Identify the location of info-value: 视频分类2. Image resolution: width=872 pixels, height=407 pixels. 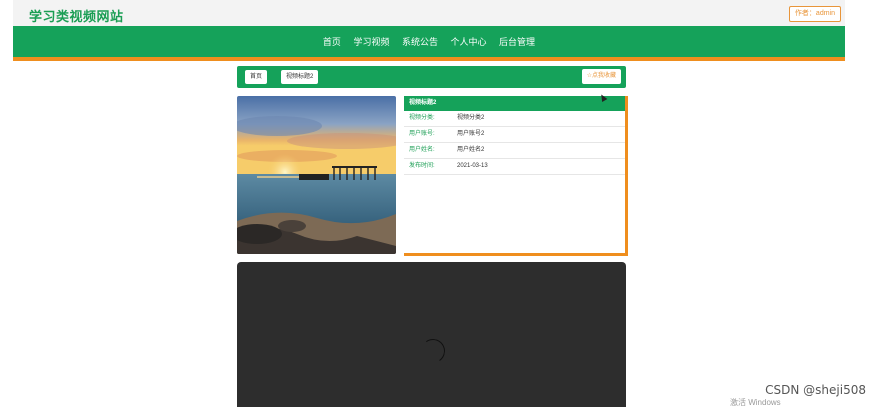
(471, 118).